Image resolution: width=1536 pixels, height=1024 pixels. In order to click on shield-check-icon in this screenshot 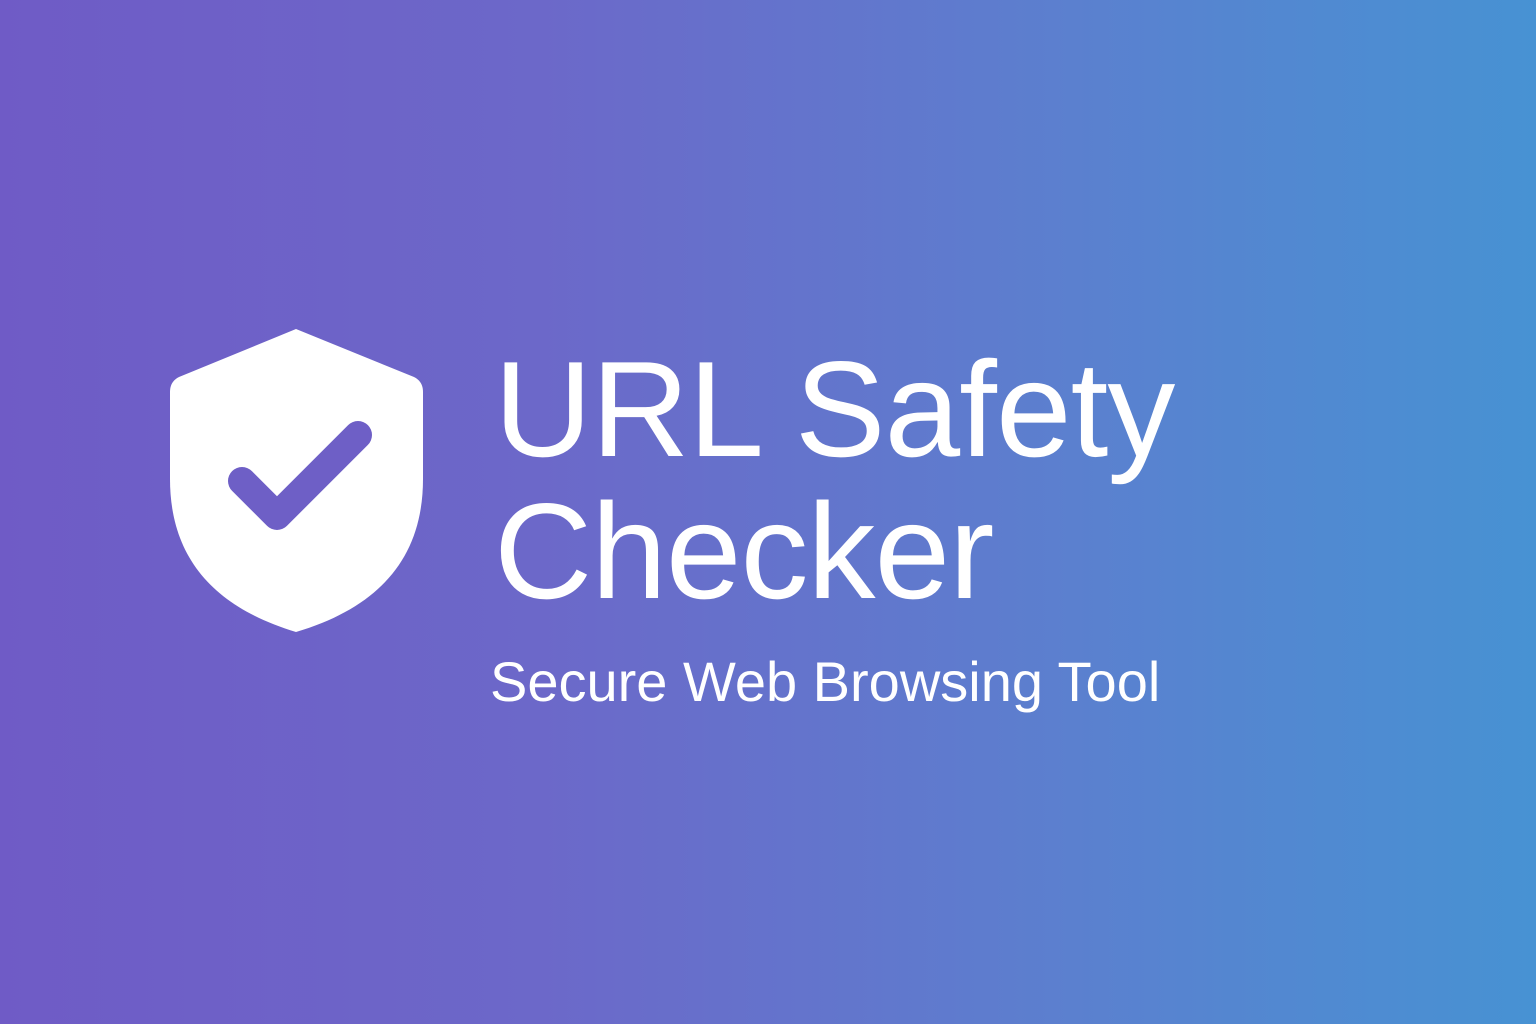, I will do `click(296, 480)`.